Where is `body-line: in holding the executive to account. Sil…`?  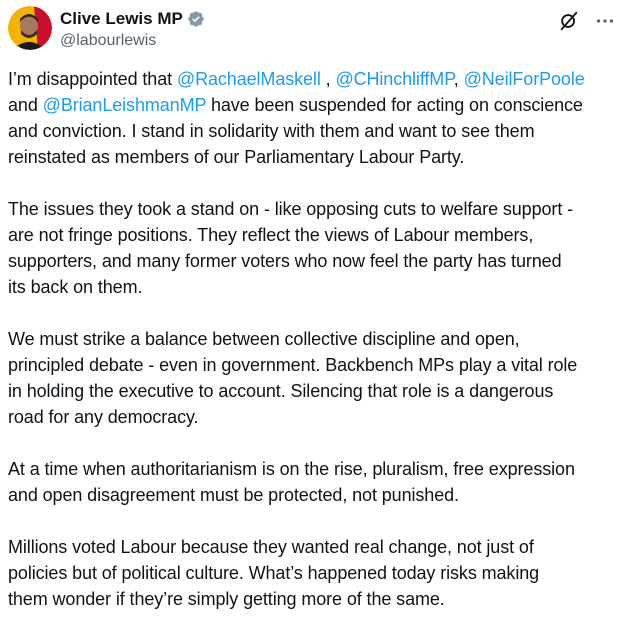
body-line: in holding the executive to account. Sil… is located at coordinates (281, 391).